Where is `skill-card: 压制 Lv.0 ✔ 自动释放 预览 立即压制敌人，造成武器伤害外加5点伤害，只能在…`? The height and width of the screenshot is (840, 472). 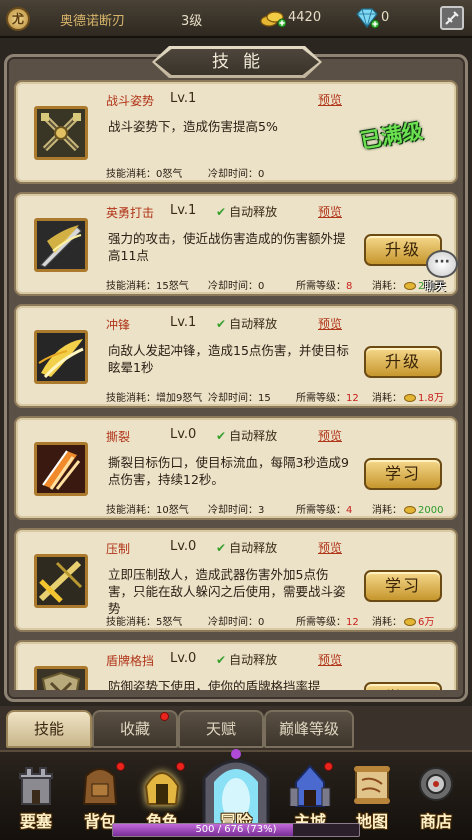
skill-card: 压制 Lv.0 ✔ 自动释放 预览 立即压制敌人，造成武器伤害外加5点伤害，只能在… is located at coordinates (236, 580).